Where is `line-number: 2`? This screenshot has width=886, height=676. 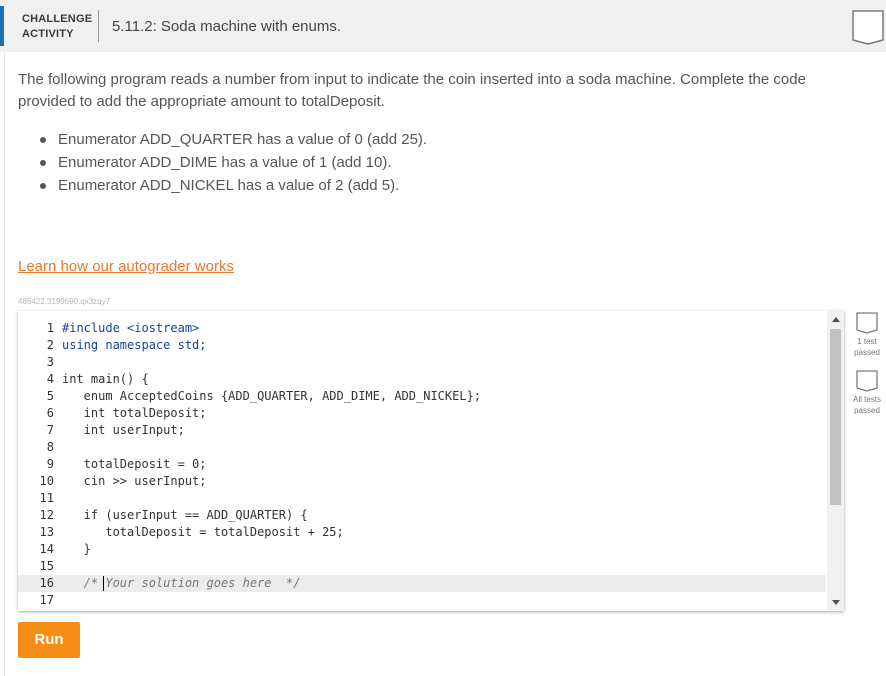 line-number: 2 is located at coordinates (50, 345).